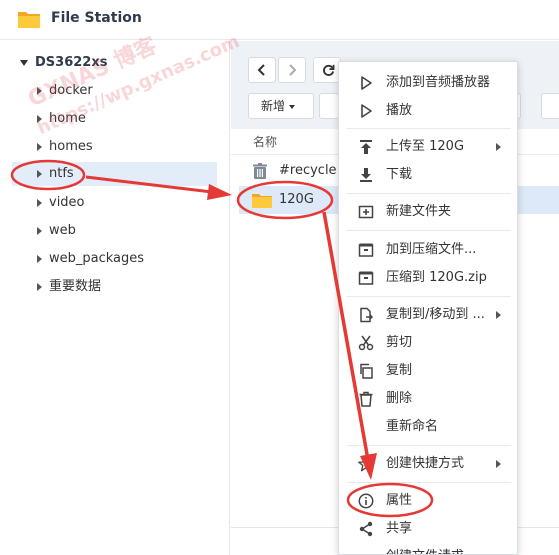  I want to click on menu-item-compress-zip: 压缩到 120G.zip, so click(428, 278).